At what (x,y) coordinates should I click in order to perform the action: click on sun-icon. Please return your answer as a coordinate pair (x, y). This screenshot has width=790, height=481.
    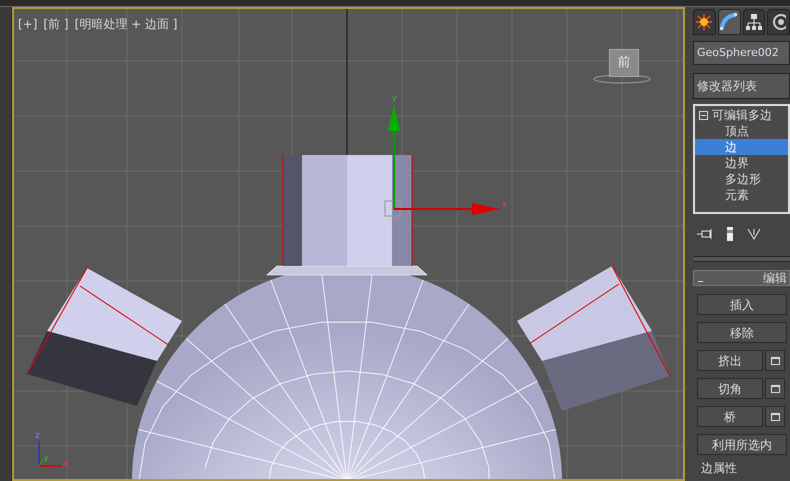
    Looking at the image, I should click on (704, 22).